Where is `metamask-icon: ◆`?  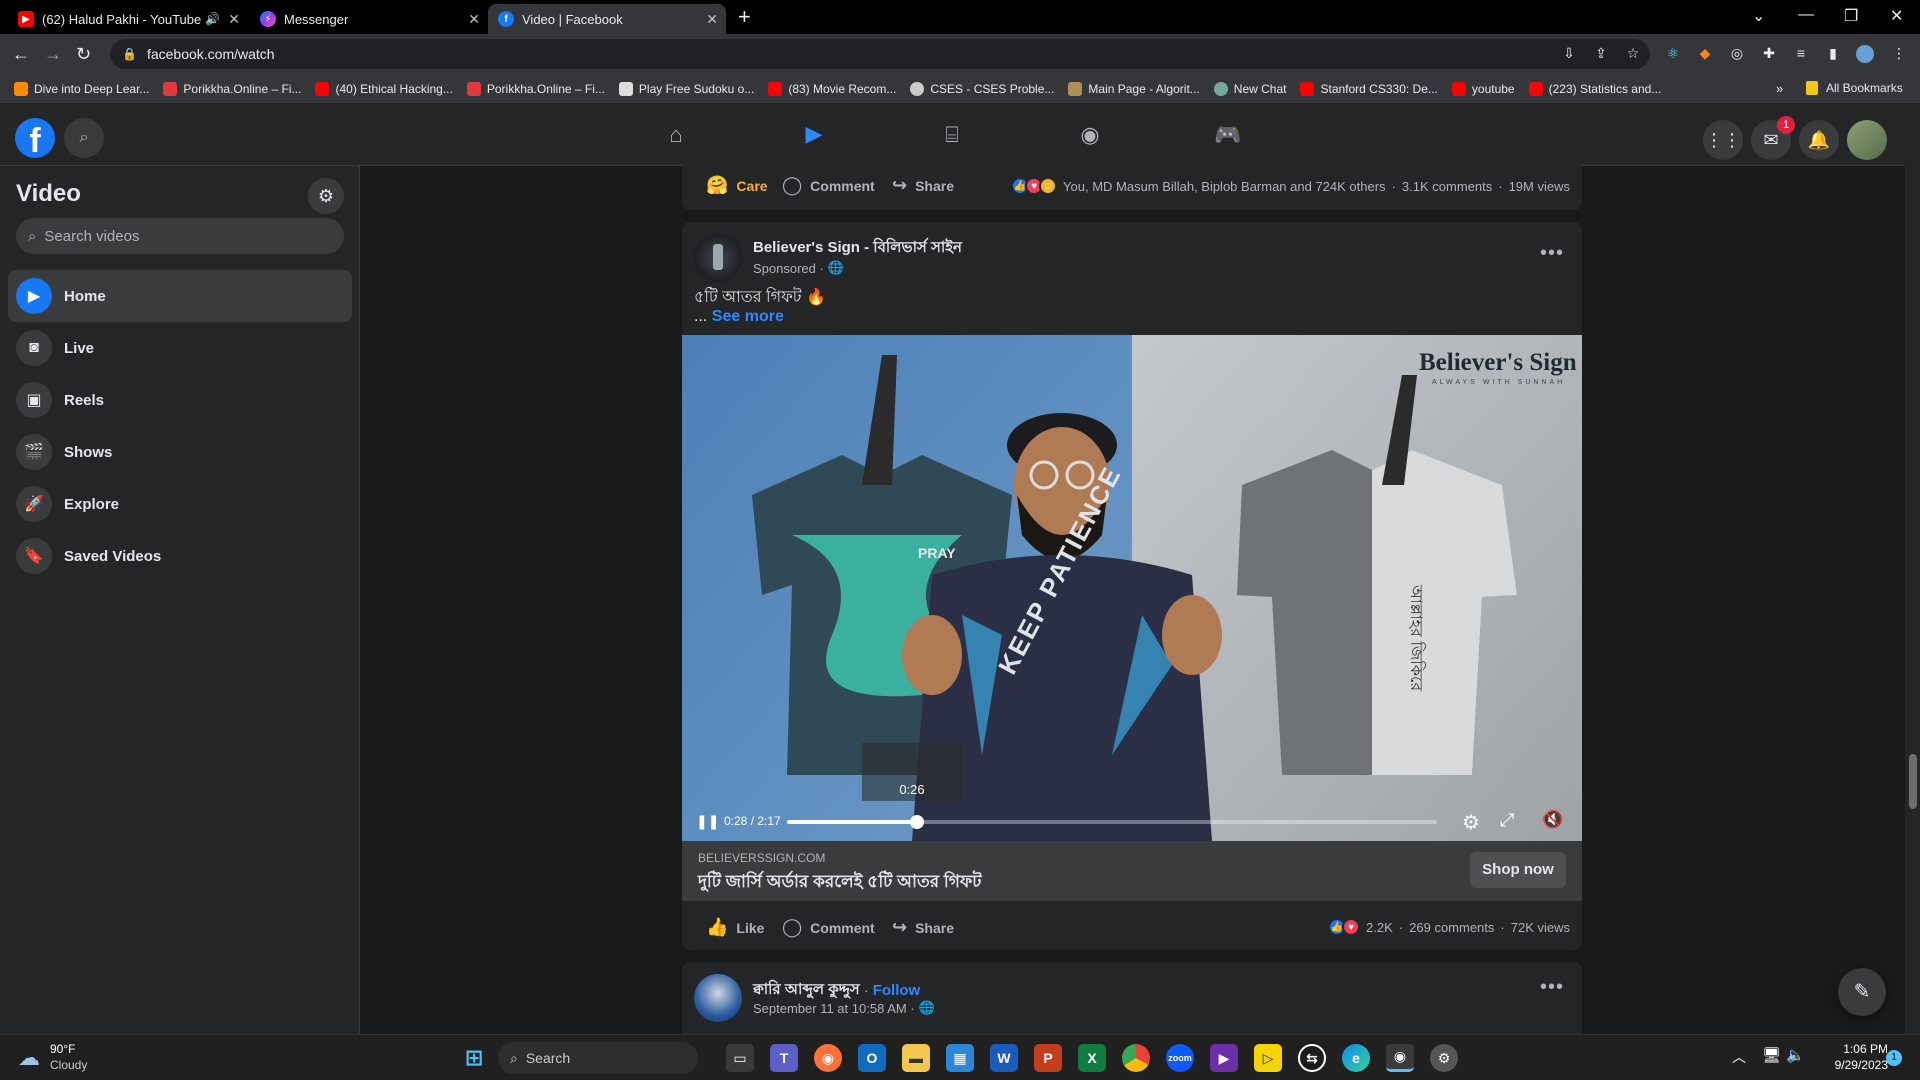 metamask-icon: ◆ is located at coordinates (1705, 54).